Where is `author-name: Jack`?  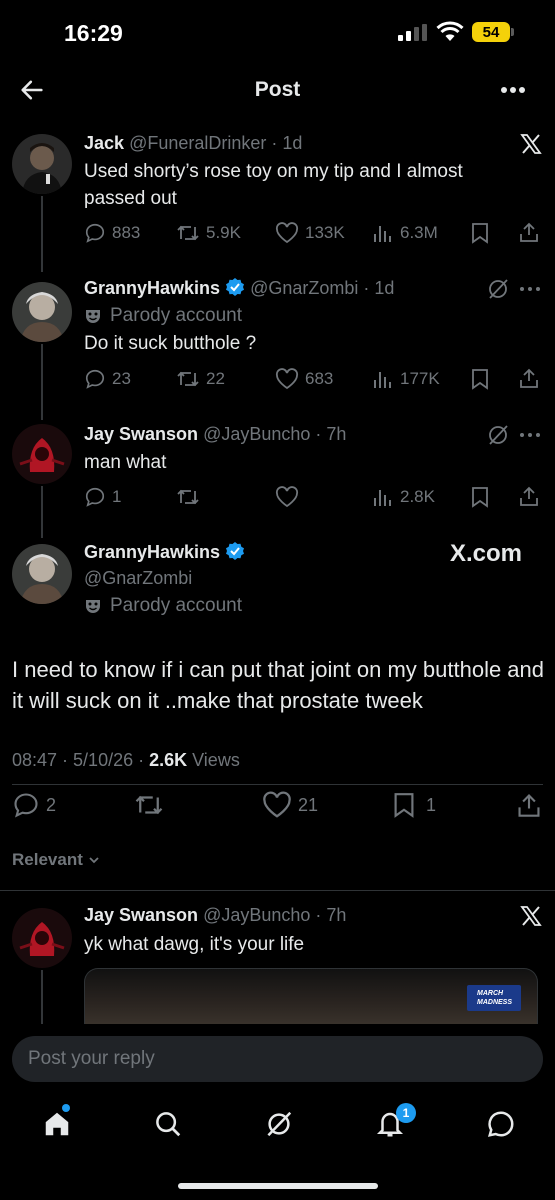 author-name: Jack is located at coordinates (104, 143).